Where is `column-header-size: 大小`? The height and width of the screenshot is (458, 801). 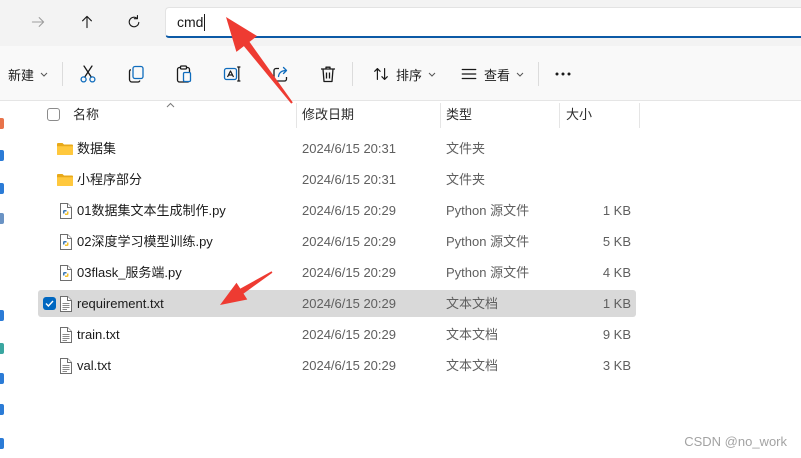 column-header-size: 大小 is located at coordinates (579, 115).